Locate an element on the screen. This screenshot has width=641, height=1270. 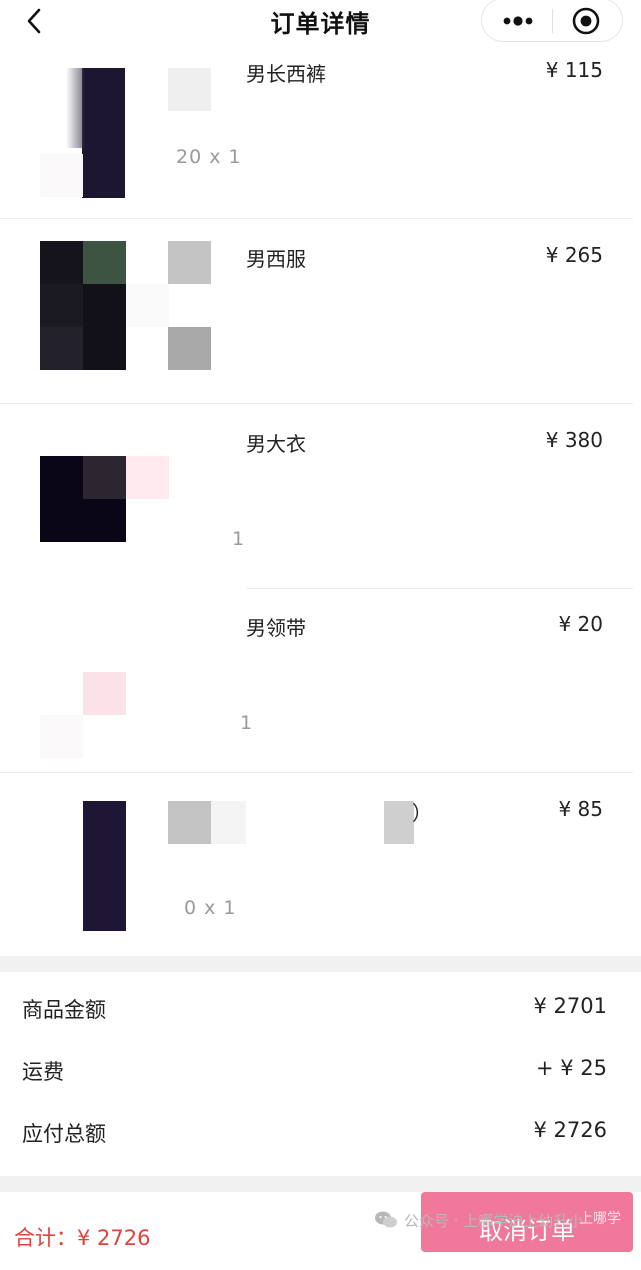
product-price: ¥ 265 is located at coordinates (574, 255).